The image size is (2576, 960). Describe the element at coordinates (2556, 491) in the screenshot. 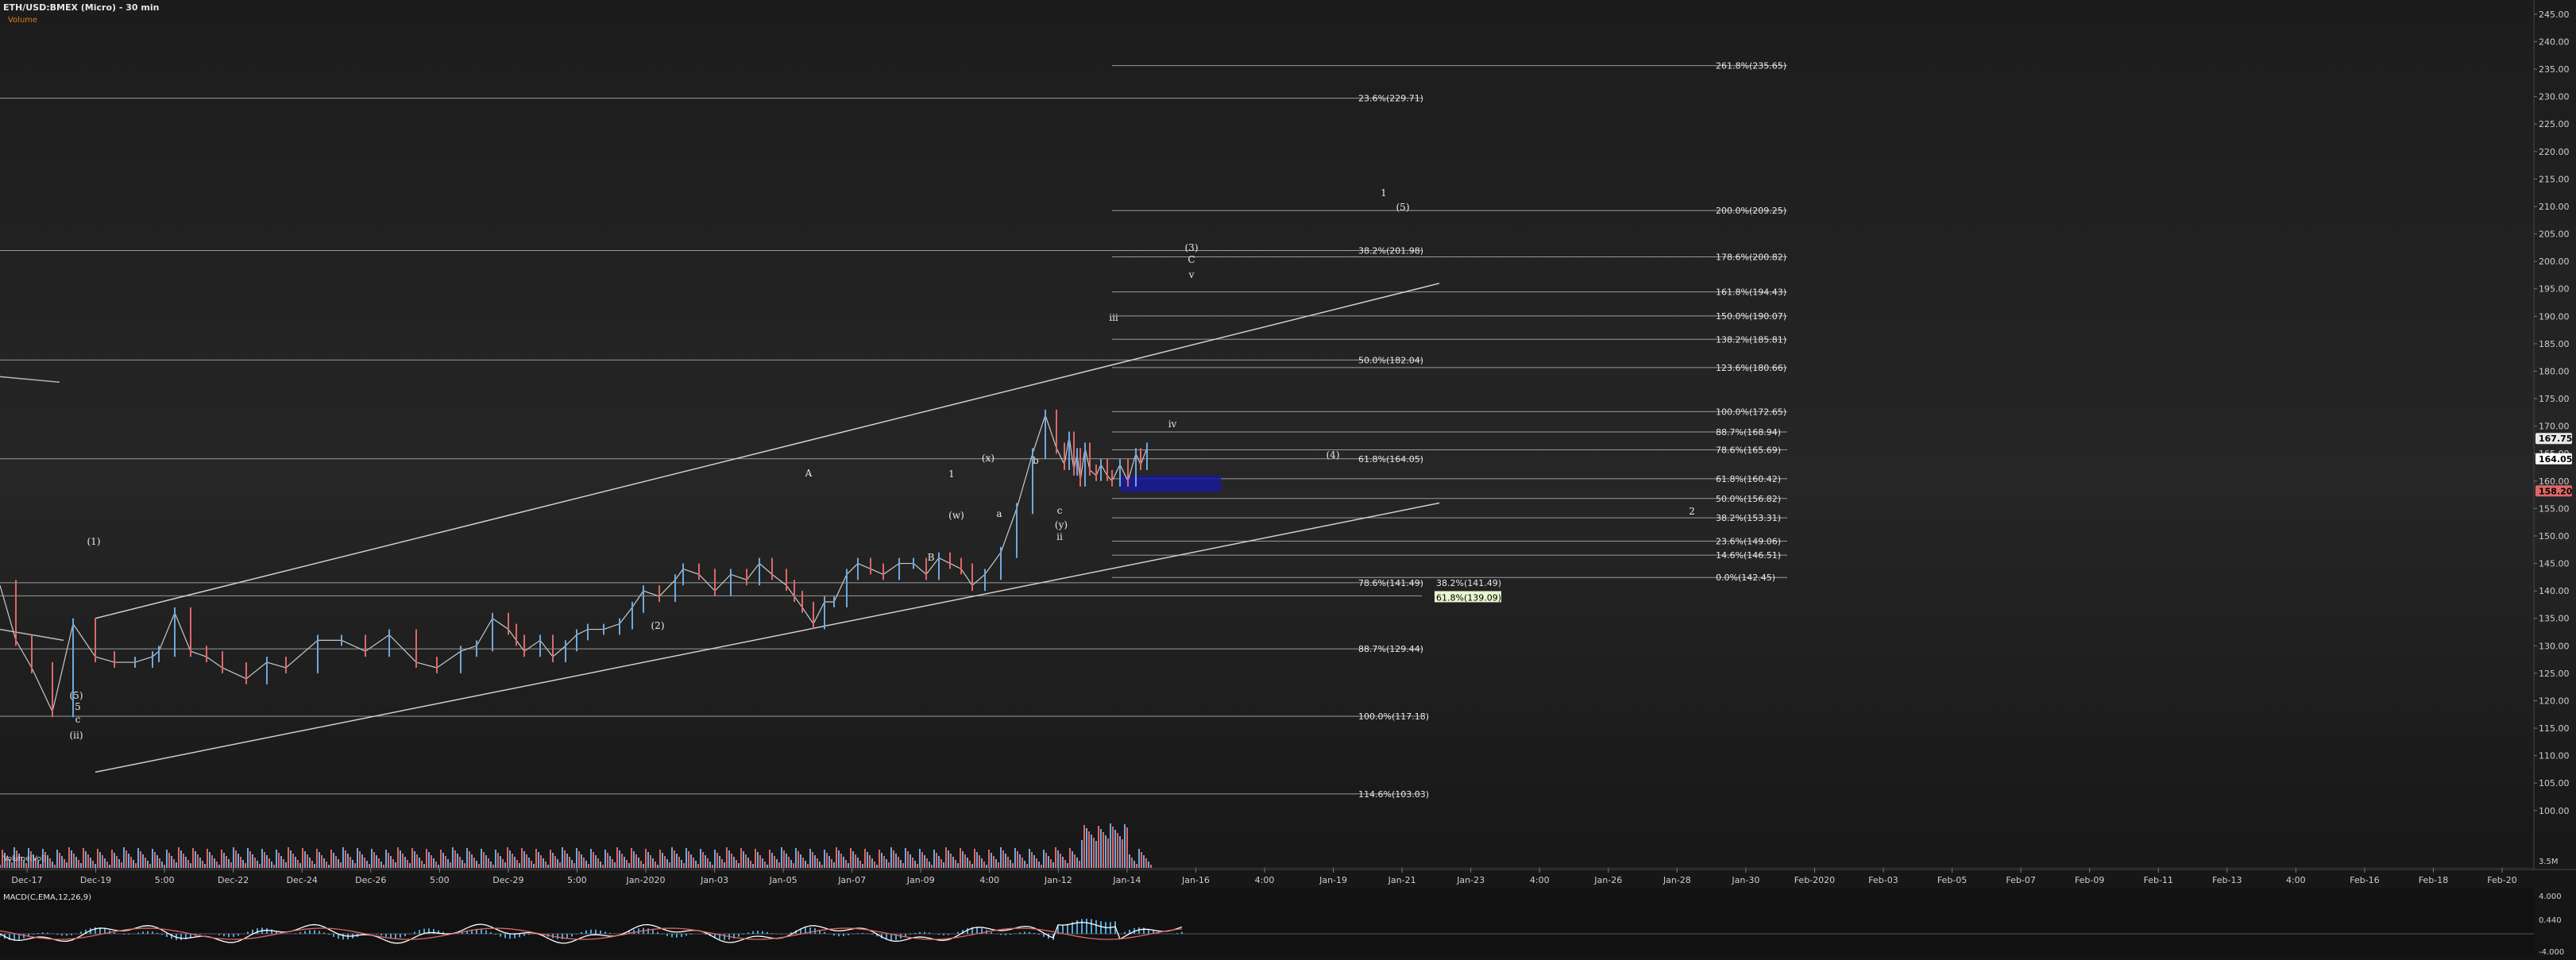

I see `price-tag-label: 158.20` at that location.